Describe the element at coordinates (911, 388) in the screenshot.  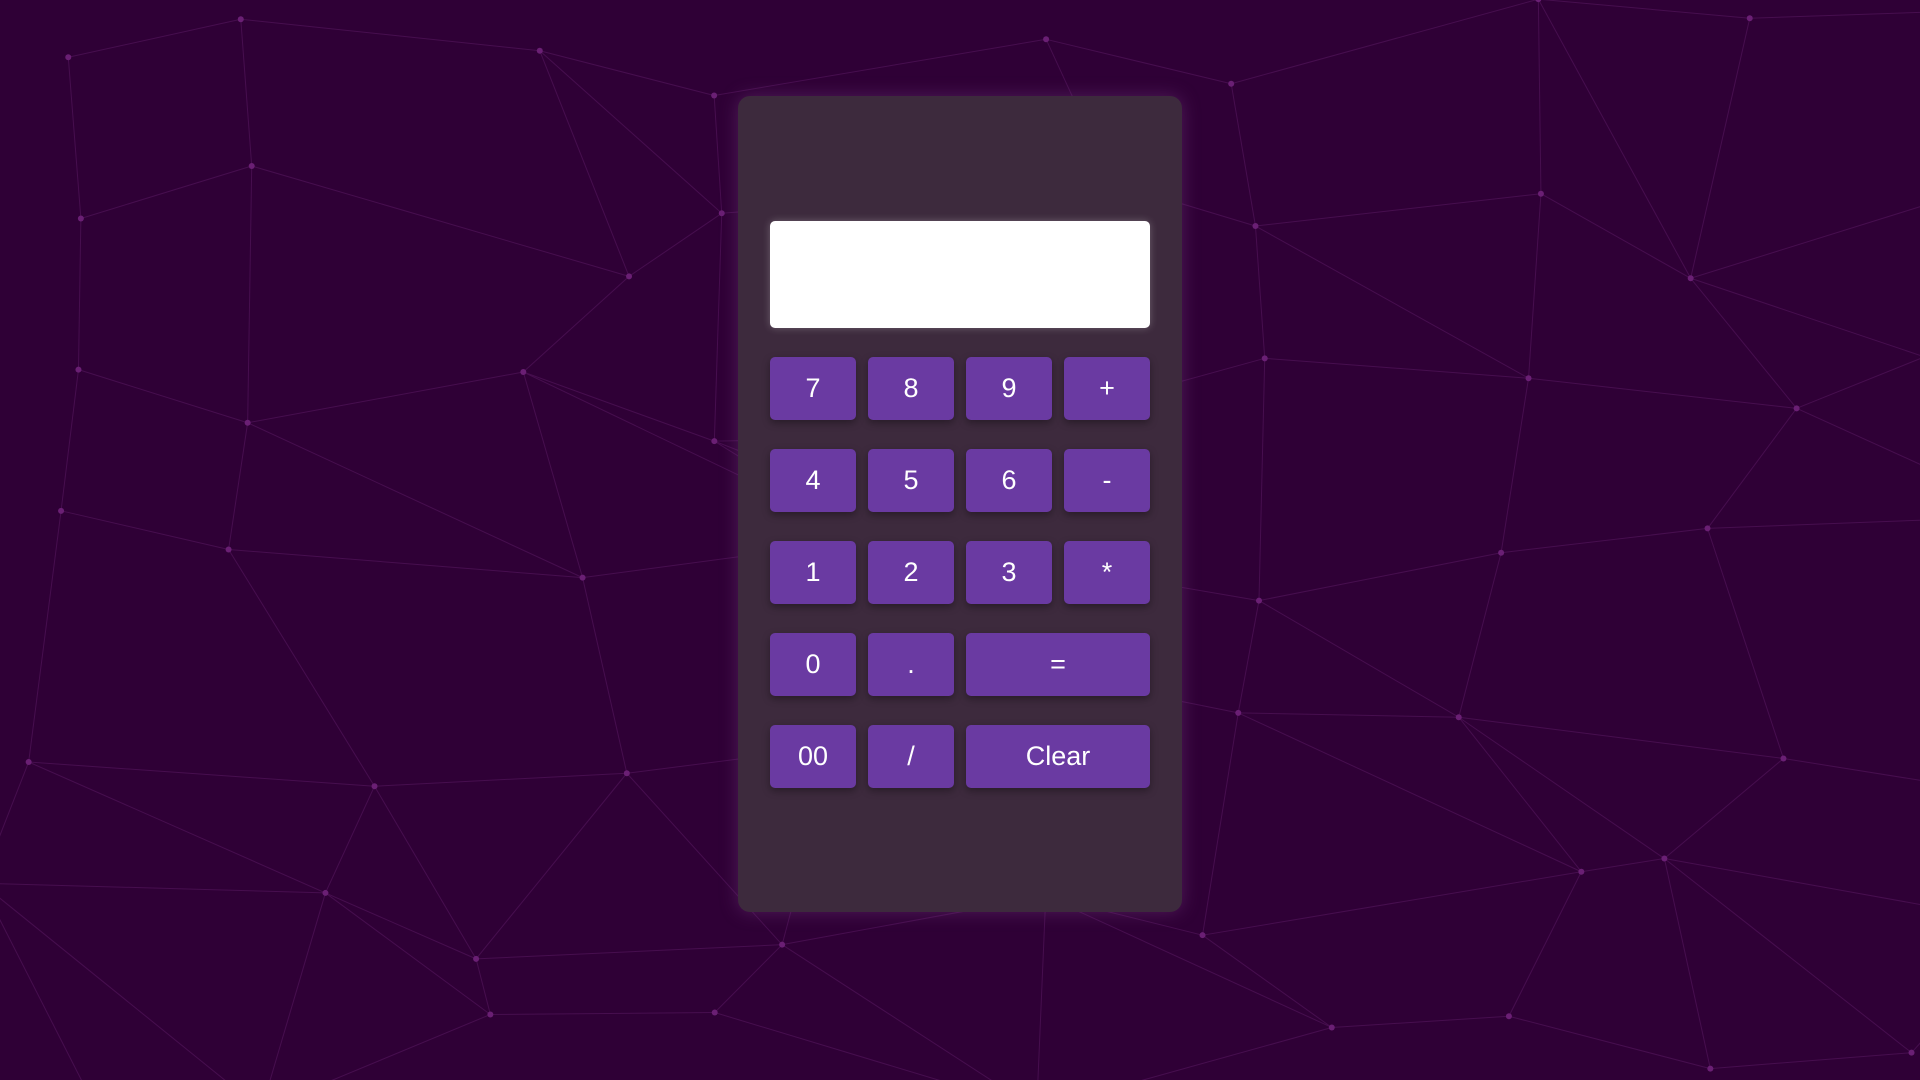
I see `key-8: 8` at that location.